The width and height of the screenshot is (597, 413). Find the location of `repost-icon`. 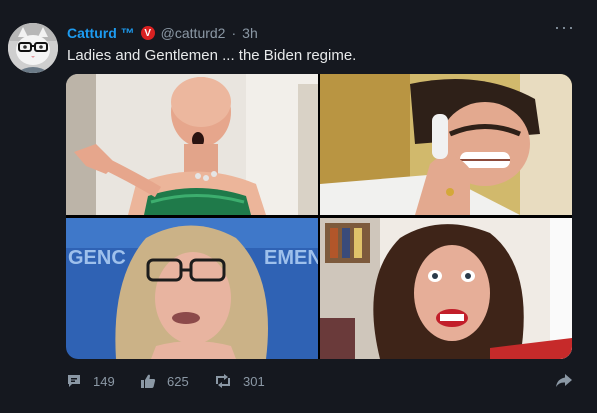

repost-icon is located at coordinates (223, 381).